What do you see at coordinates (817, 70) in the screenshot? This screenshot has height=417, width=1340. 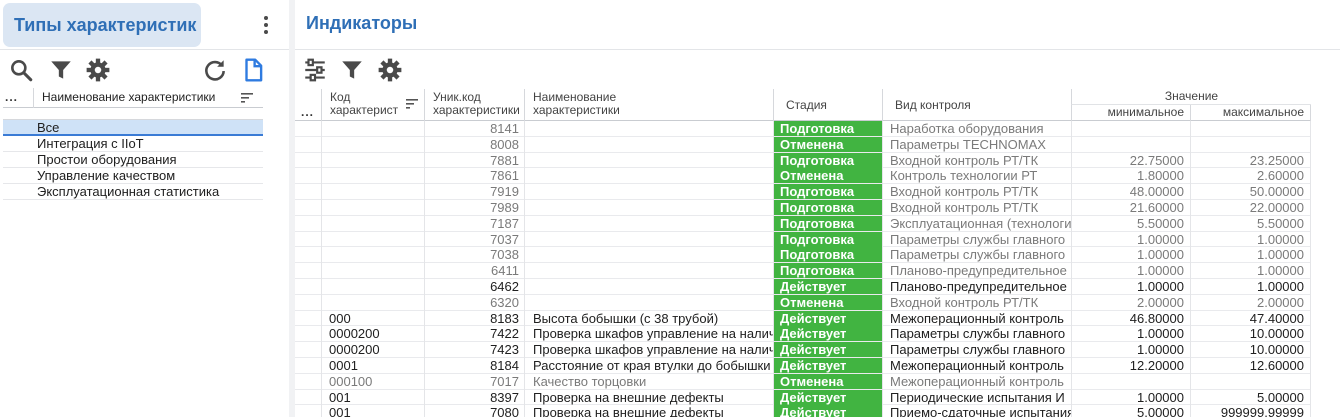 I see `right-toolbar` at bounding box center [817, 70].